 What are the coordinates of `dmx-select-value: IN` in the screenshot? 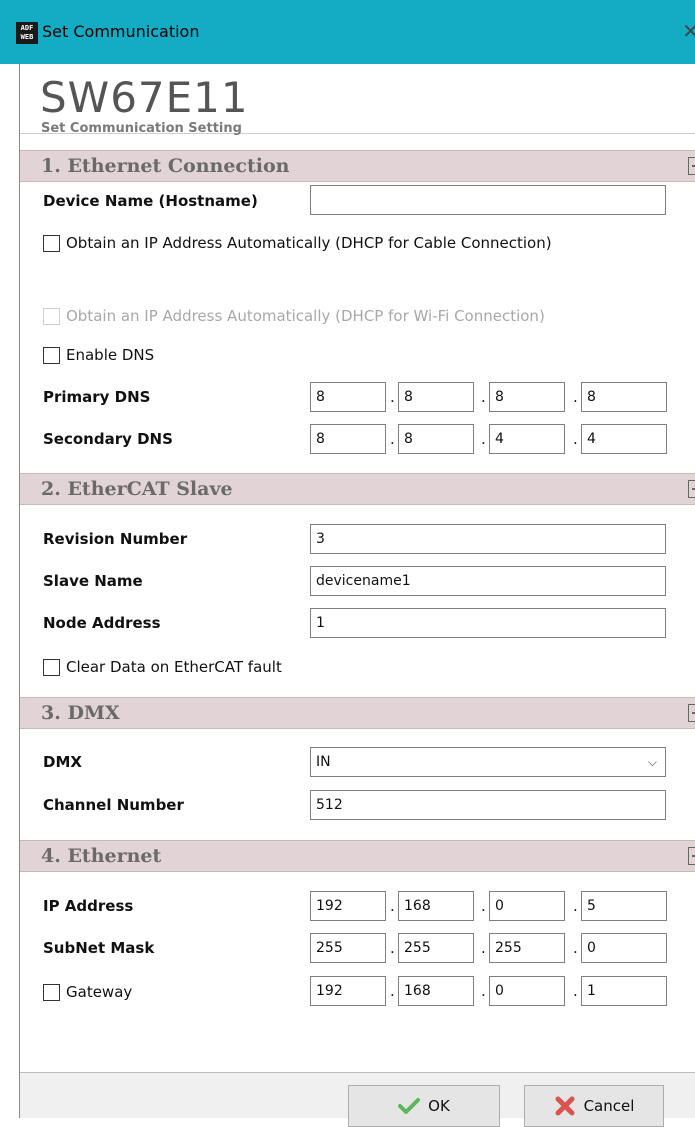 It's located at (323, 762).